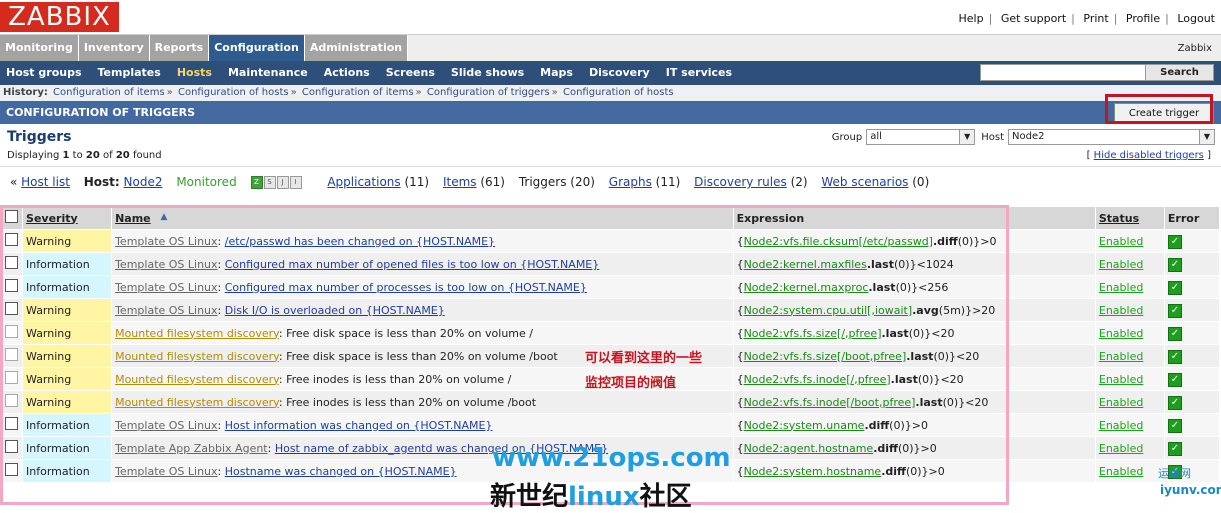 The width and height of the screenshot is (1221, 513). Describe the element at coordinates (59, 17) in the screenshot. I see `zabbix-logo: ZABBIX` at that location.